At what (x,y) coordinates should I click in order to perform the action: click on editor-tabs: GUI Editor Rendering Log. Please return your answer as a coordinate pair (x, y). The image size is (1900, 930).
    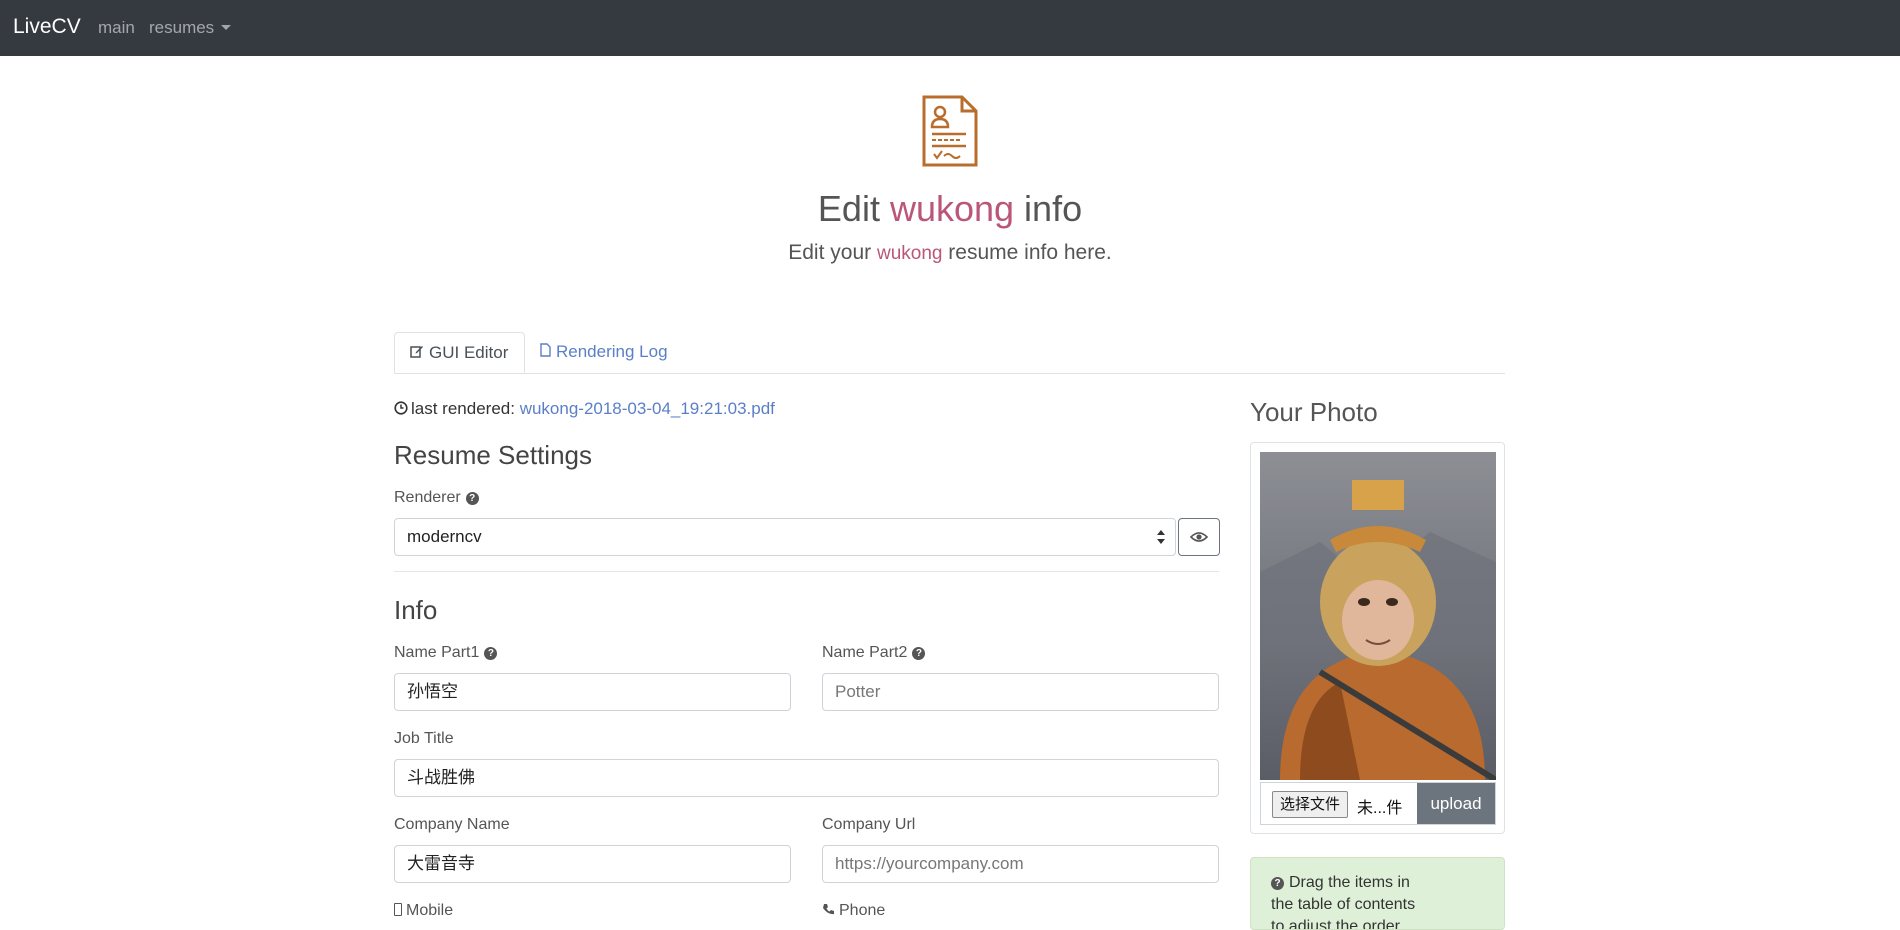
    Looking at the image, I should click on (949, 353).